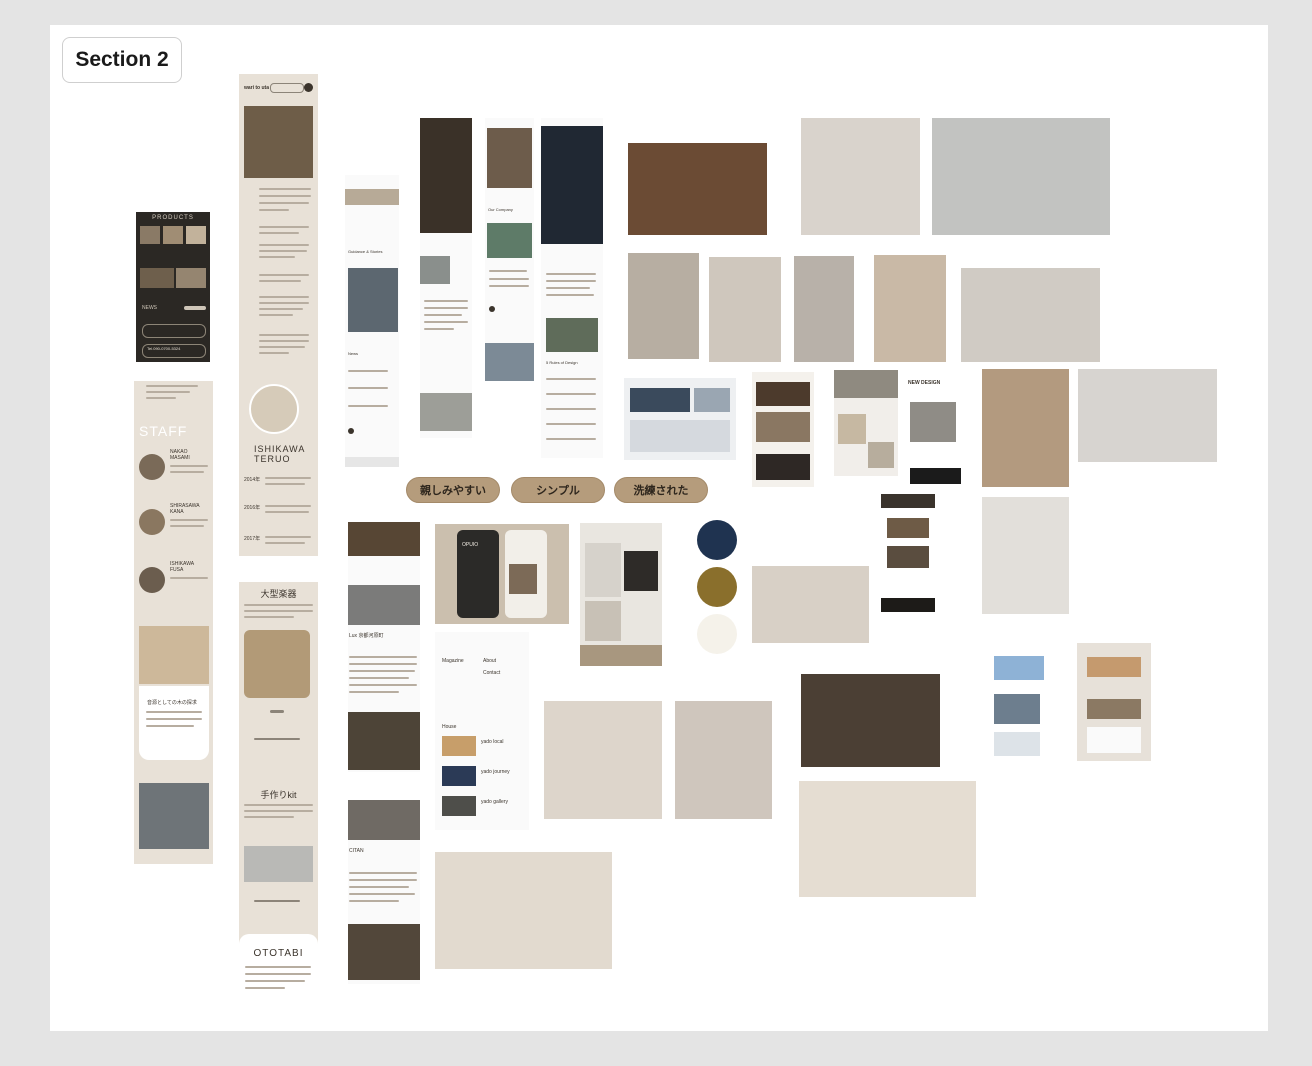 The height and width of the screenshot is (1066, 1312). I want to click on keyword-pill-simple: シンプル, so click(558, 490).